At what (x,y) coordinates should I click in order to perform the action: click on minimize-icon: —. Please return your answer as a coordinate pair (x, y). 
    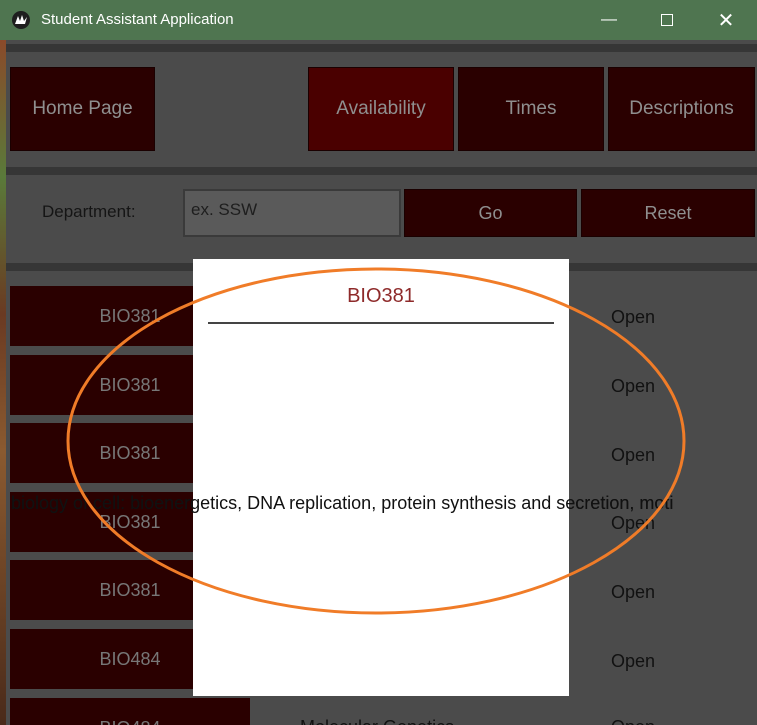
    Looking at the image, I should click on (609, 19).